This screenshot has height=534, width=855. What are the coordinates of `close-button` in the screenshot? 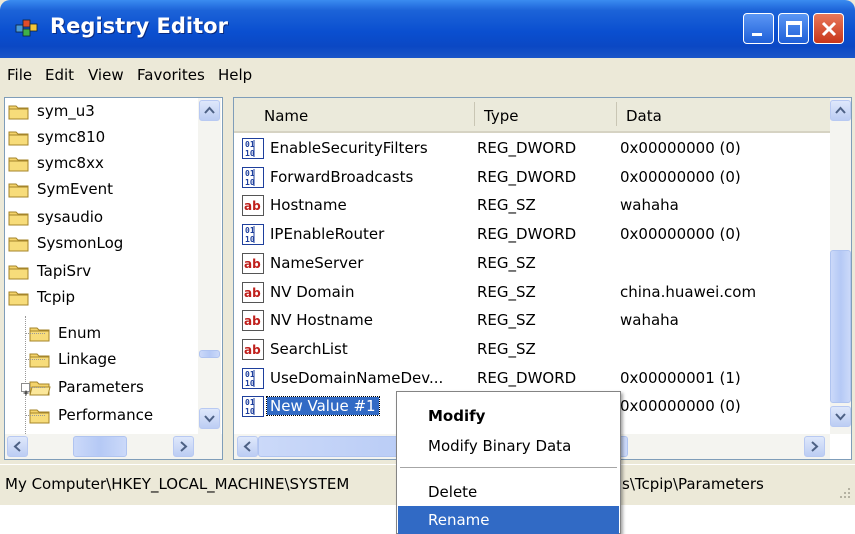 It's located at (828, 28).